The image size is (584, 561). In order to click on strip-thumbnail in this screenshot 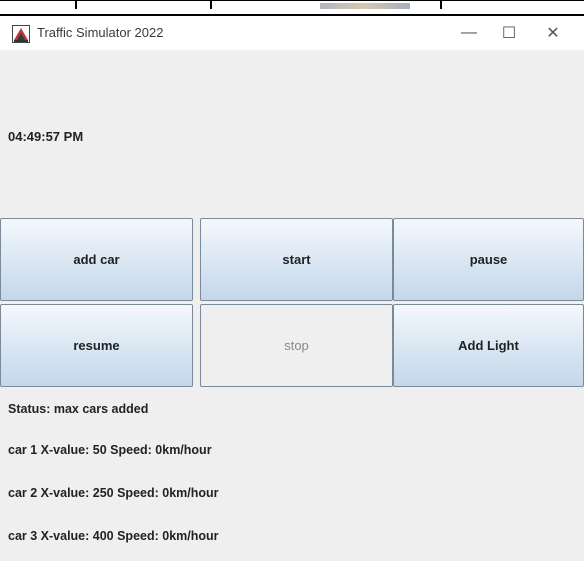, I will do `click(365, 6)`.